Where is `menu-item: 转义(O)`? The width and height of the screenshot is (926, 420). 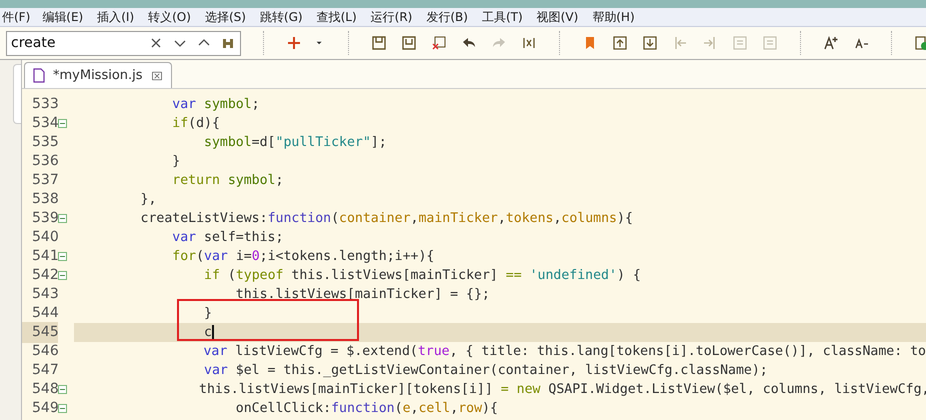 menu-item: 转义(O) is located at coordinates (169, 17).